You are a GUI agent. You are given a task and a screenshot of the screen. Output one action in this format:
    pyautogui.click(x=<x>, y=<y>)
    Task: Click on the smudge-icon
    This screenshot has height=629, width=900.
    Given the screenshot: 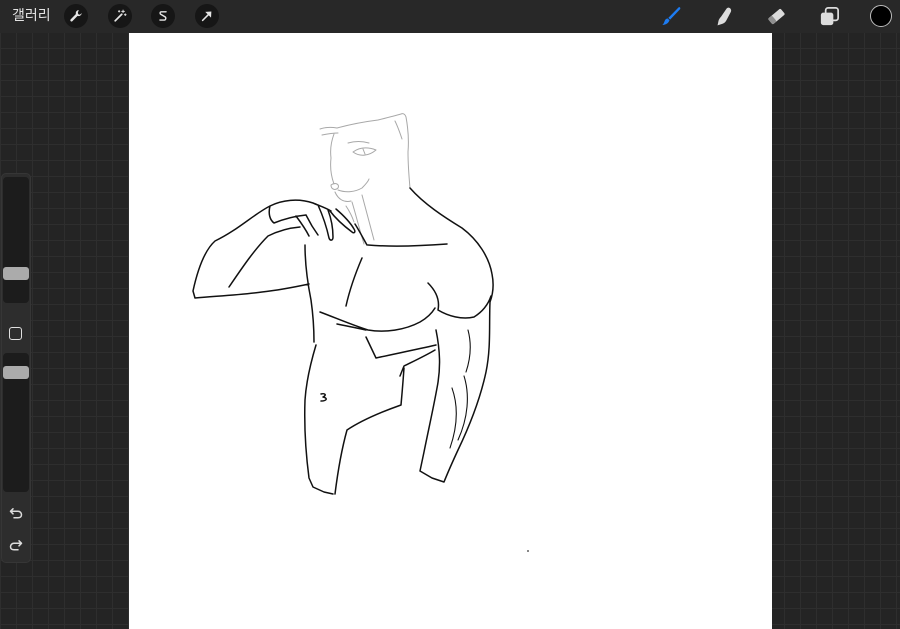 What is the action you would take?
    pyautogui.click(x=724, y=16)
    